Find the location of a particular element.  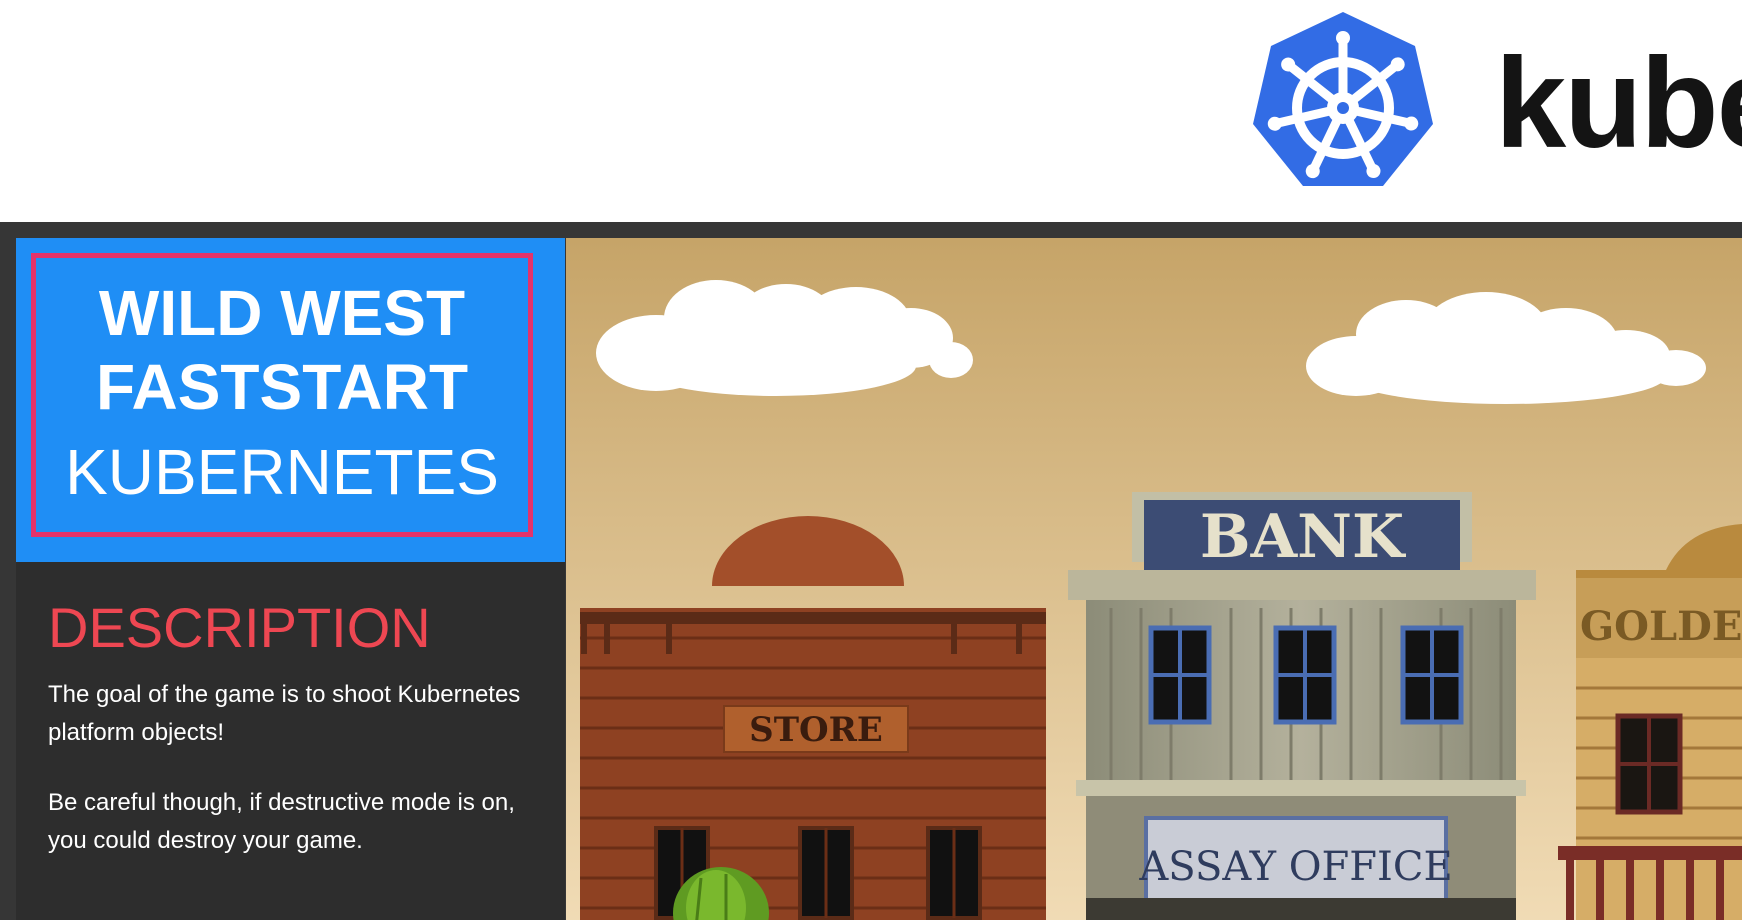

store-sign: STORE is located at coordinates (816, 730).